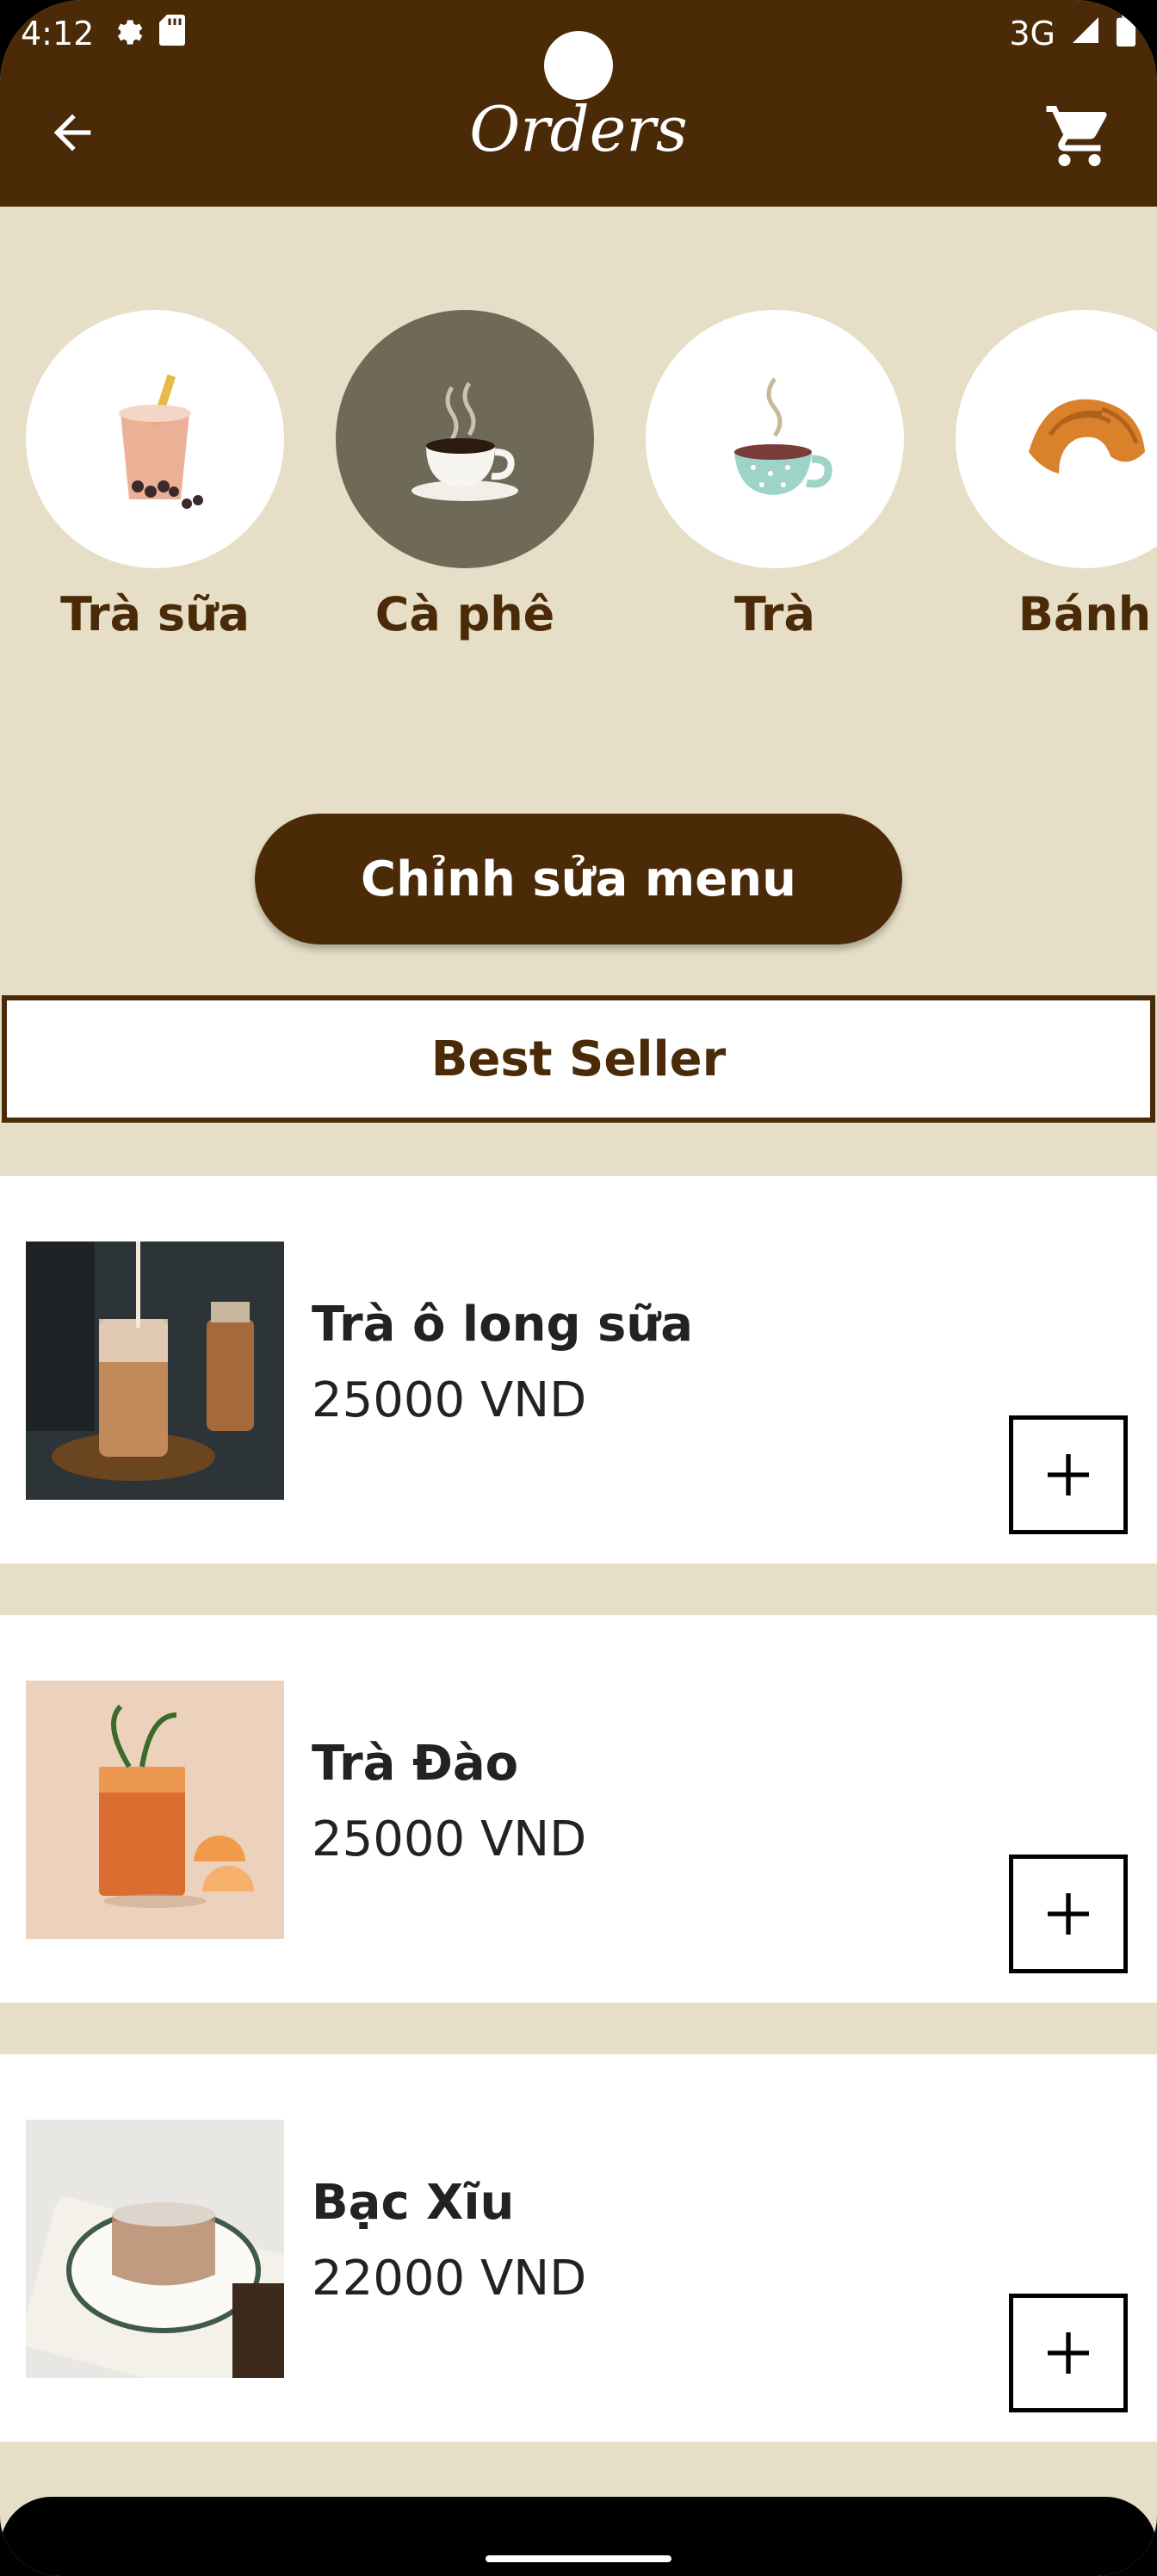  I want to click on camera-cutout, so click(579, 65).